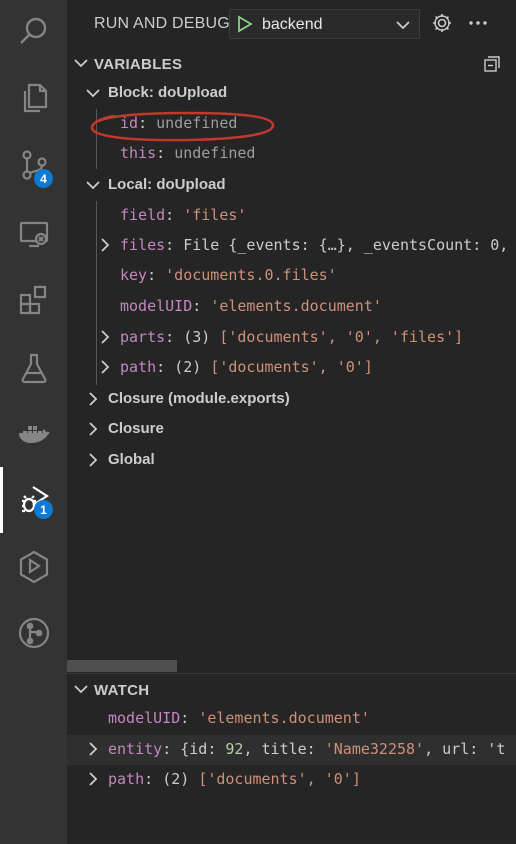  I want to click on search-icon, so click(33, 32).